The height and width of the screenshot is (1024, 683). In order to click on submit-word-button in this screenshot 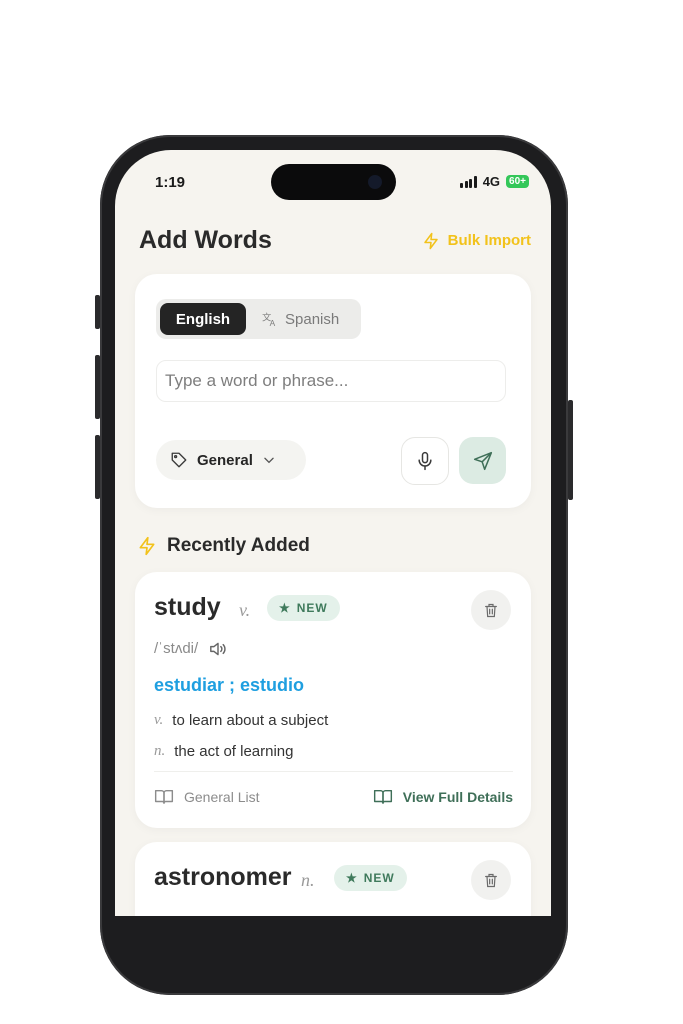, I will do `click(482, 460)`.